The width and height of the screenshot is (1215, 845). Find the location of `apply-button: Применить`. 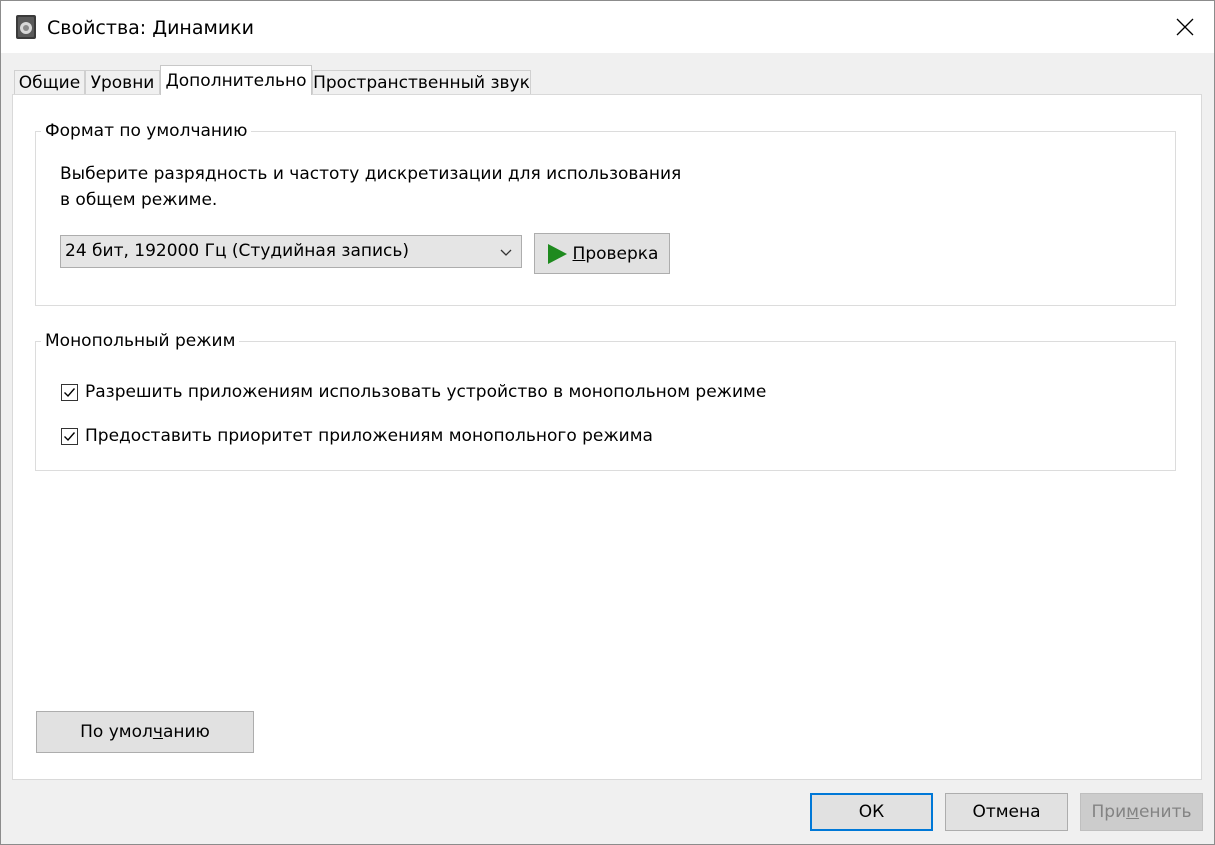

apply-button: Применить is located at coordinates (1141, 812).